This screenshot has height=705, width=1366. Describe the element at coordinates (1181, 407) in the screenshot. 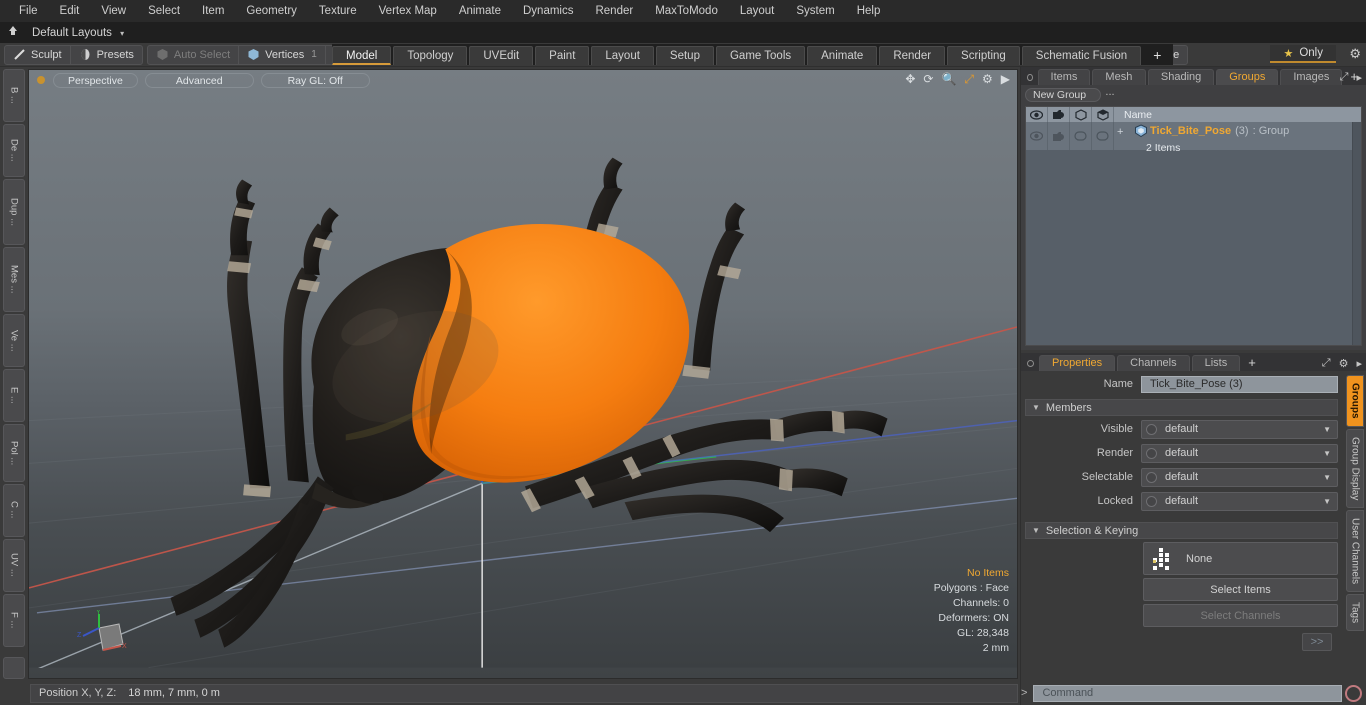

I see `members-section-header: ▼ Members` at that location.